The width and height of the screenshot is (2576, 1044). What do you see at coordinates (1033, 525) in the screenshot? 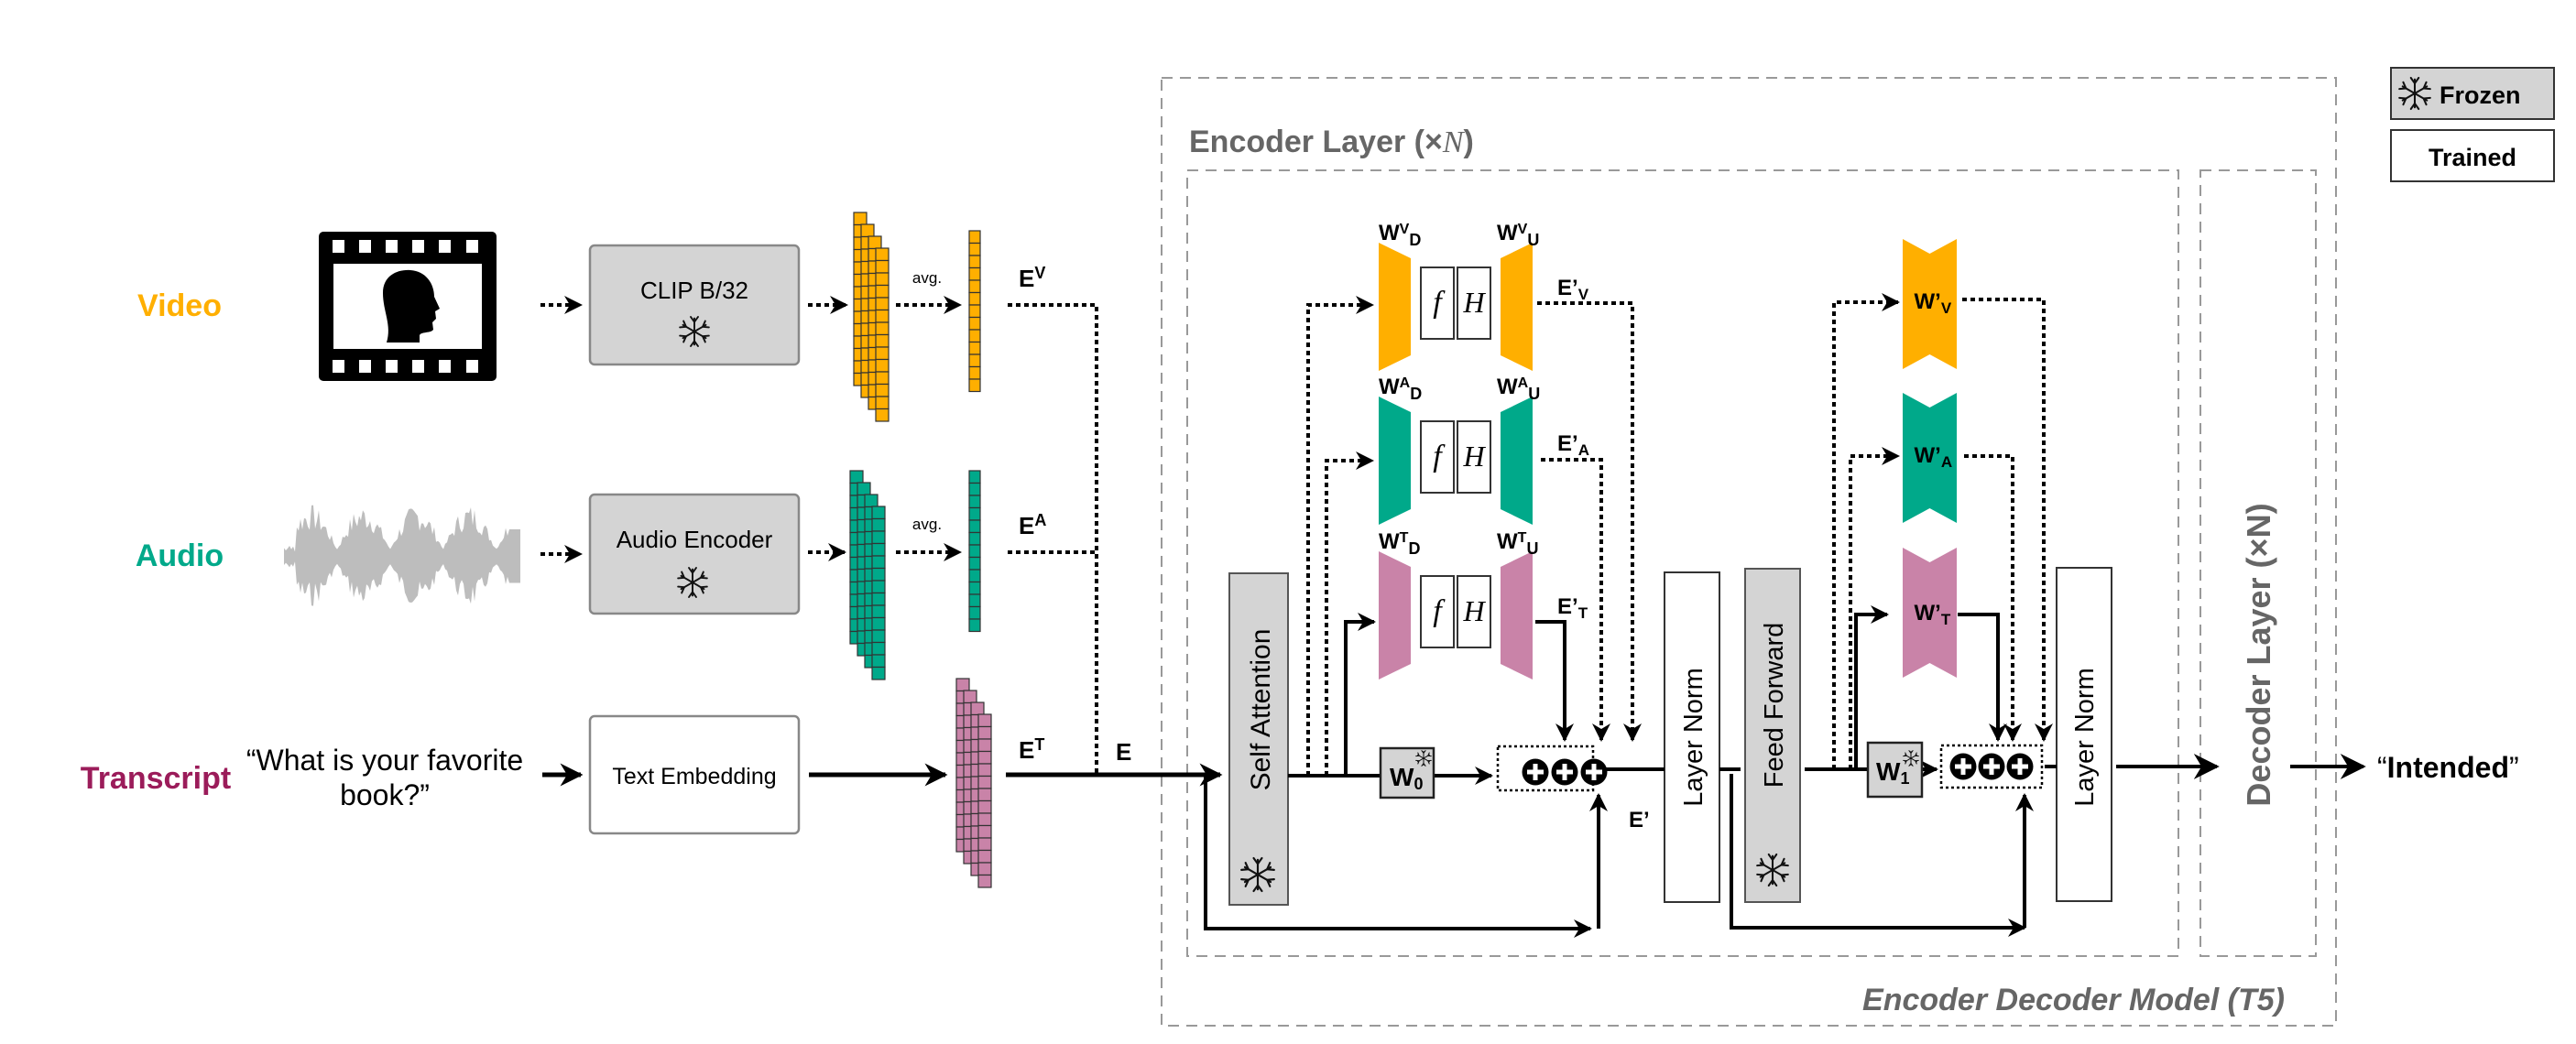
I see `ea-label: EA` at bounding box center [1033, 525].